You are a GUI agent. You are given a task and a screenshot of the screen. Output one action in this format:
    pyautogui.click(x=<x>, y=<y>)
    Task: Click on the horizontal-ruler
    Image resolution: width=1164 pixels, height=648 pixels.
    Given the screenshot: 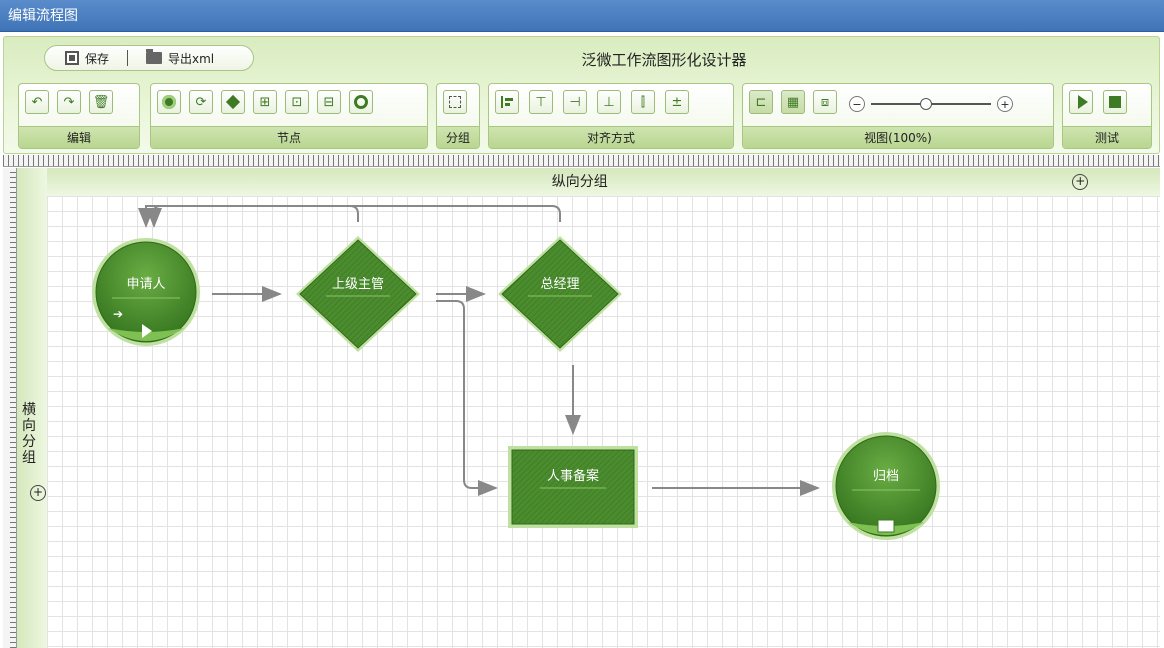 What is the action you would take?
    pyautogui.click(x=581, y=161)
    